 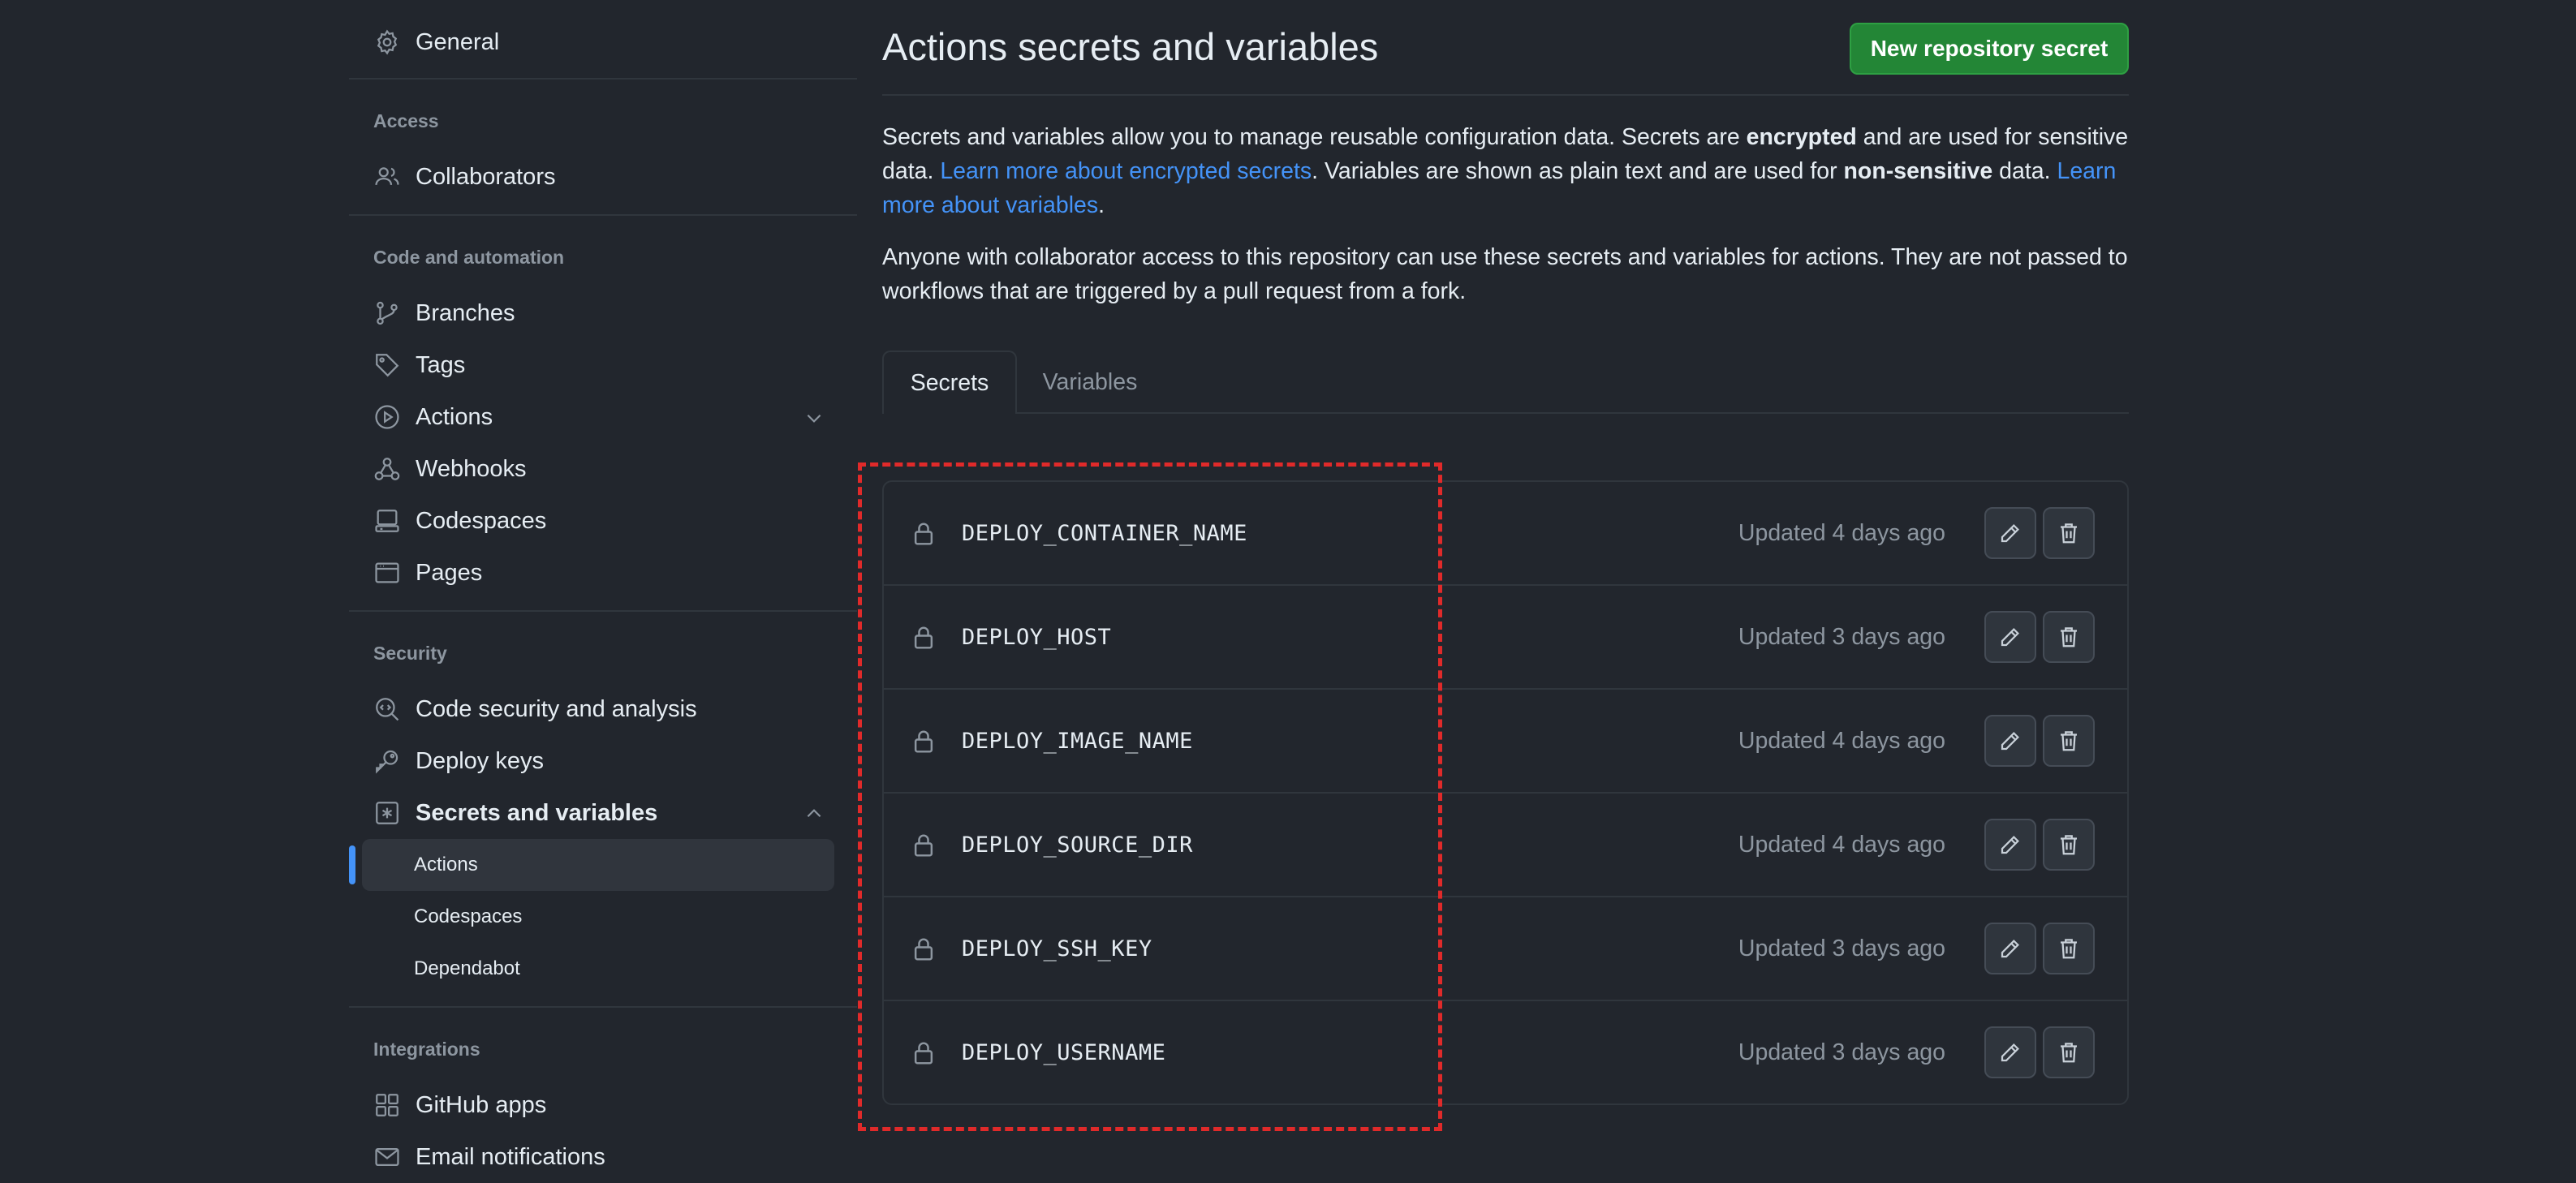 I want to click on sidebar-item-label: GitHub apps, so click(x=482, y=1104).